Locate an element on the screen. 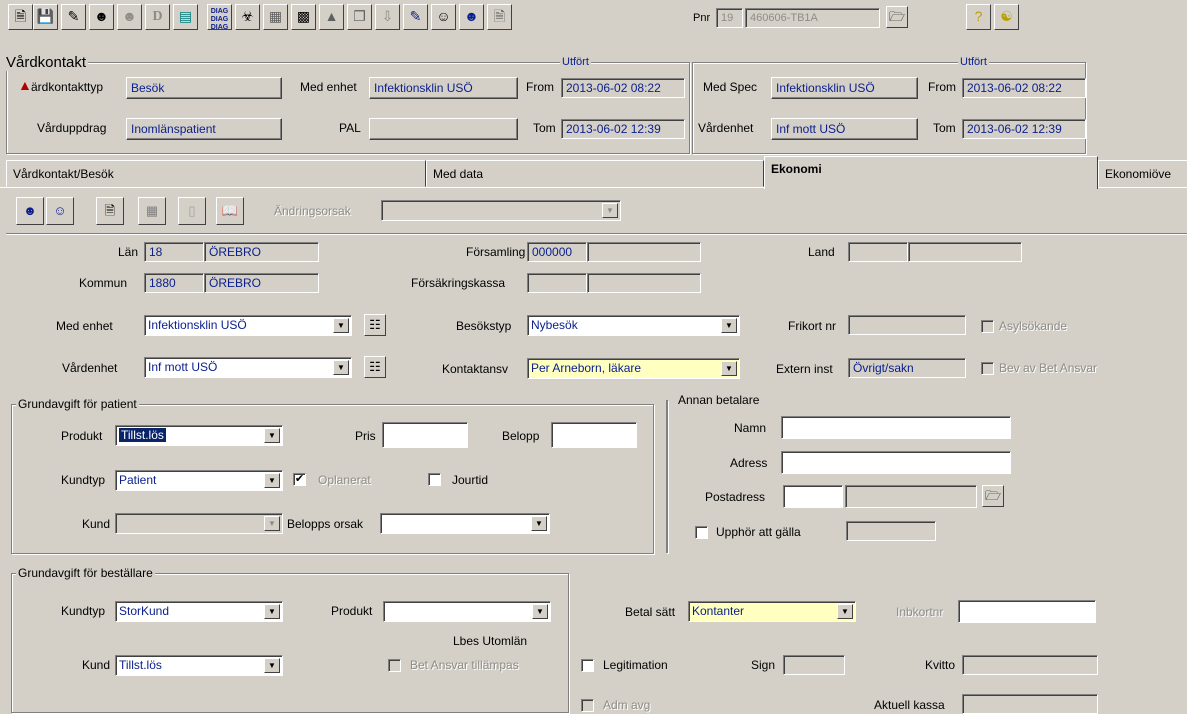 The height and width of the screenshot is (714, 1187). tom2-field: 2013-06-02 12:39 is located at coordinates (1024, 129).